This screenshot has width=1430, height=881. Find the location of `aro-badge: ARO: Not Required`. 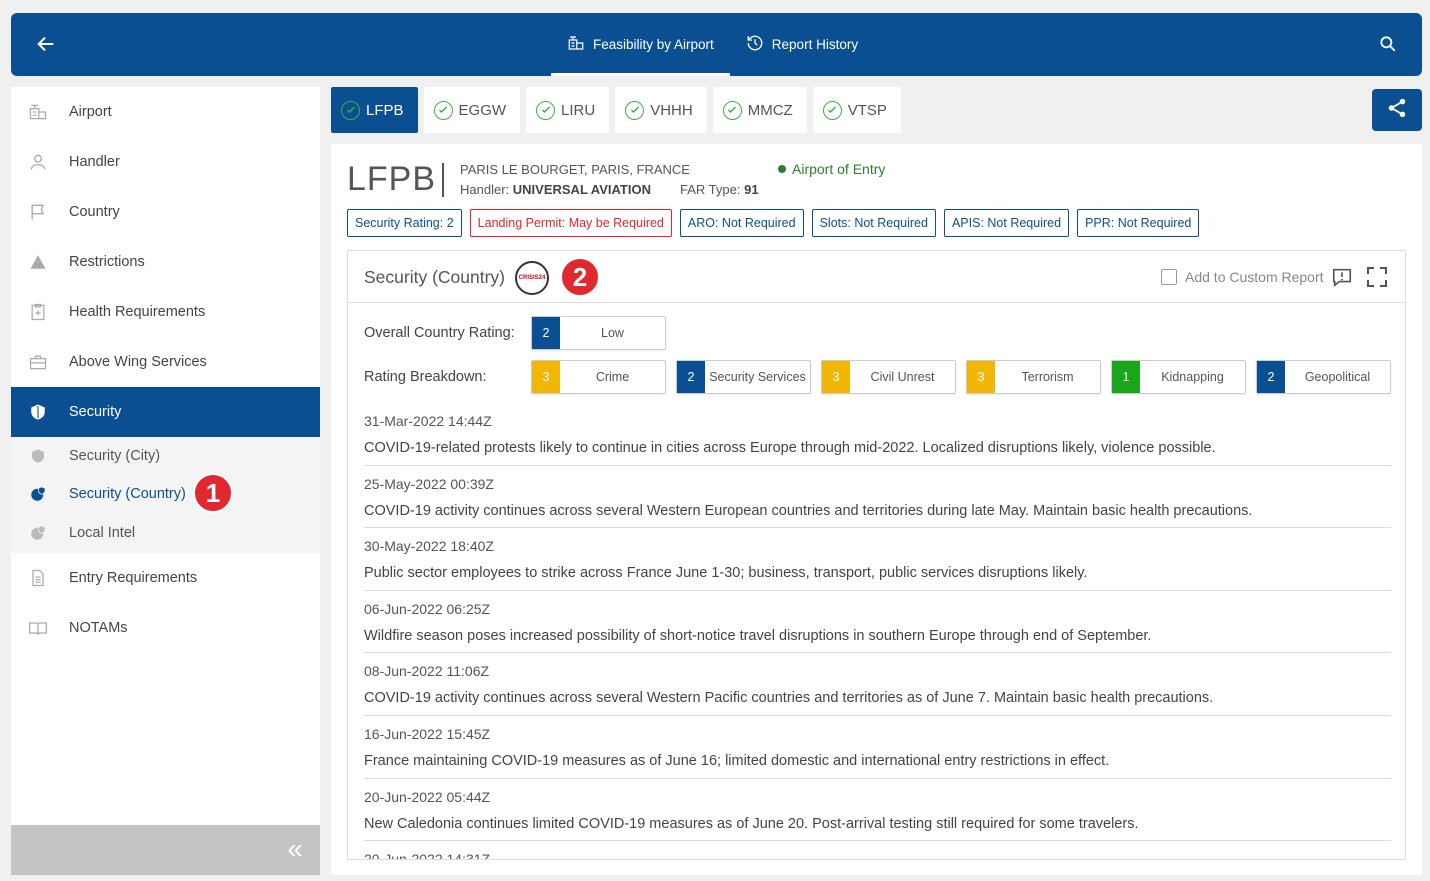

aro-badge: ARO: Not Required is located at coordinates (741, 223).